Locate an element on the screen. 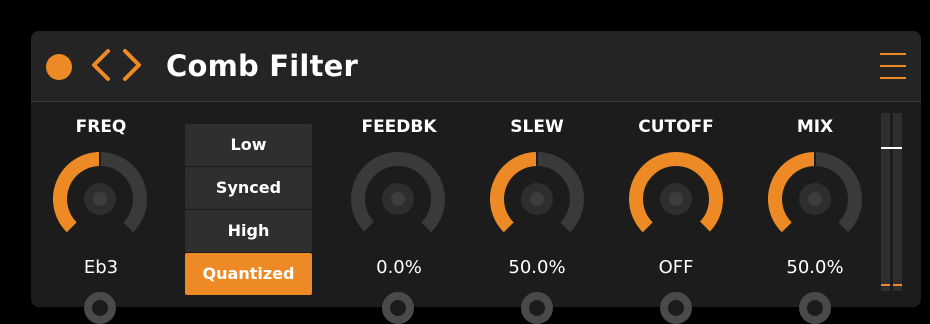 This screenshot has width=930, height=324. feedbk-mod-port is located at coordinates (398, 308).